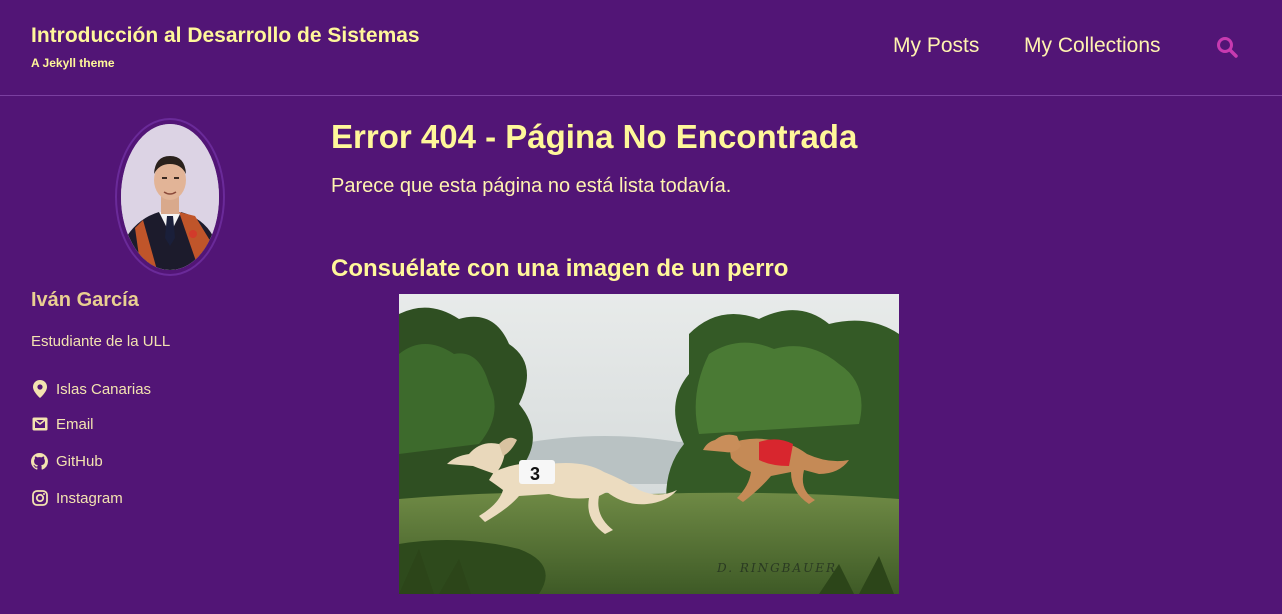  What do you see at coordinates (776, 568) in the screenshot?
I see `image-watermark: D. RINGBAUER` at bounding box center [776, 568].